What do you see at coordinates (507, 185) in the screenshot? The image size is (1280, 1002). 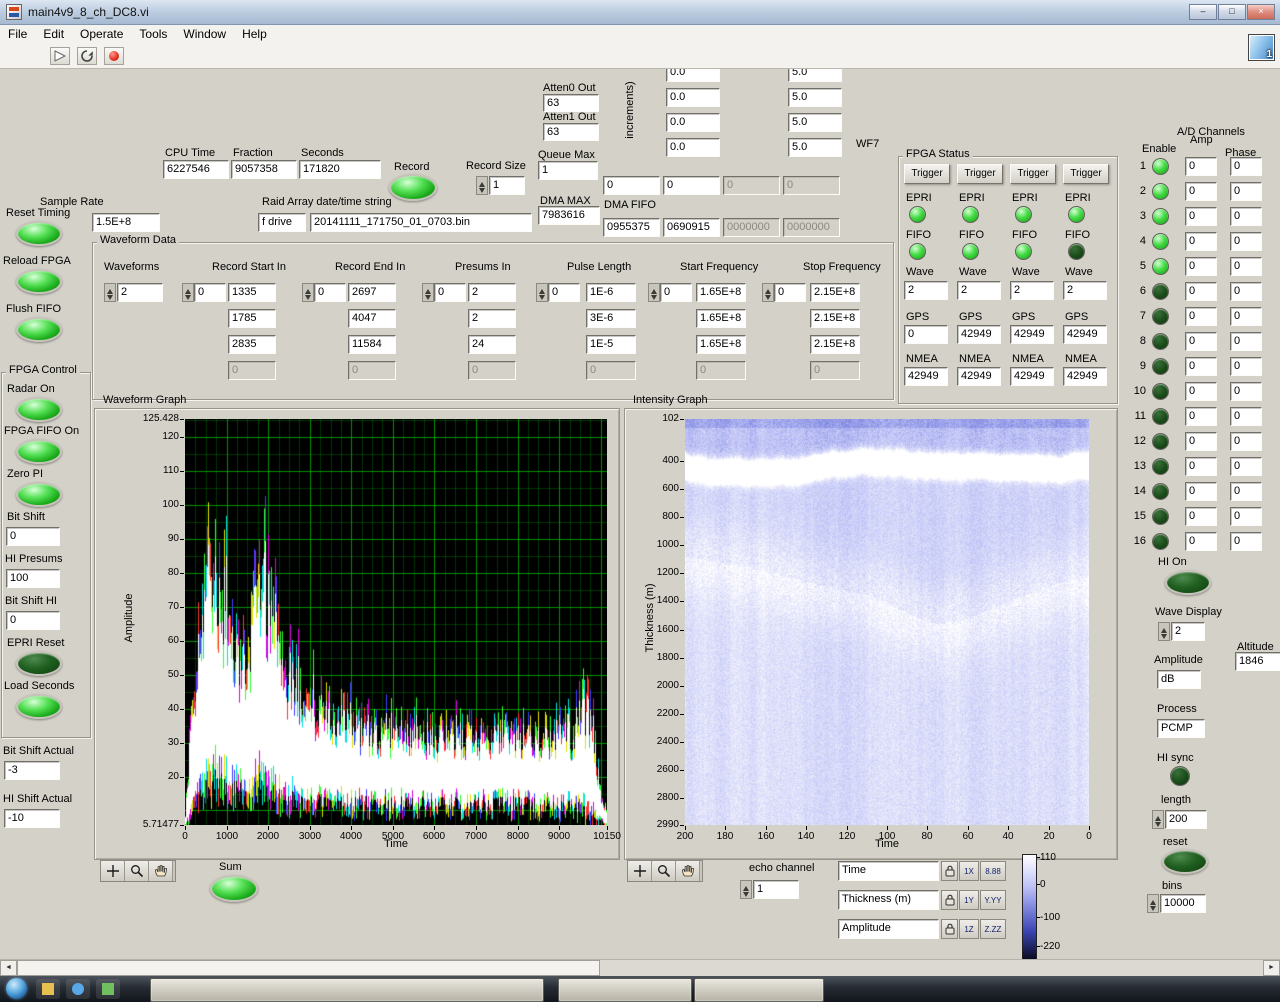 I see `record-size-input: 1` at bounding box center [507, 185].